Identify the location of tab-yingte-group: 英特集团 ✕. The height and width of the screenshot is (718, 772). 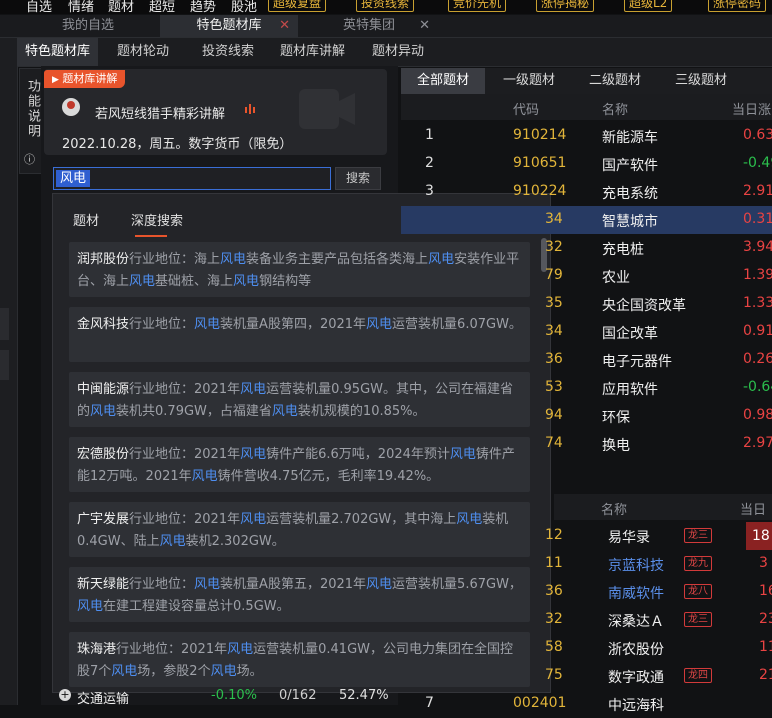
(369, 26).